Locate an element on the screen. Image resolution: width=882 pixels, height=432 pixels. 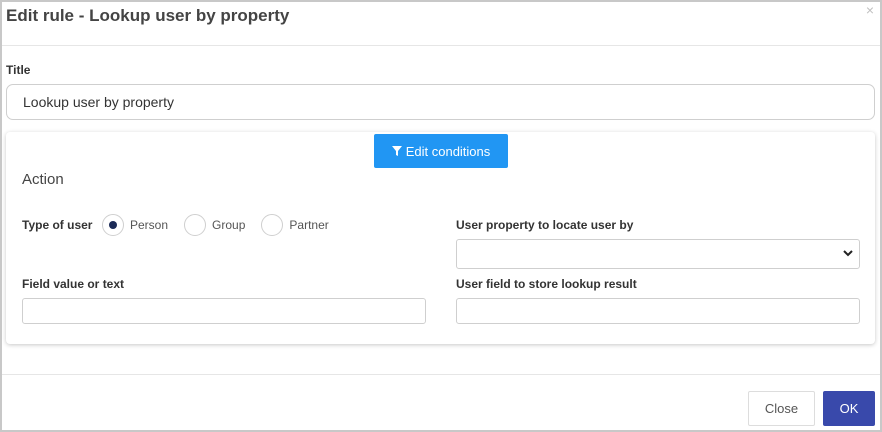
field-value-label: Field value or text is located at coordinates (73, 284).